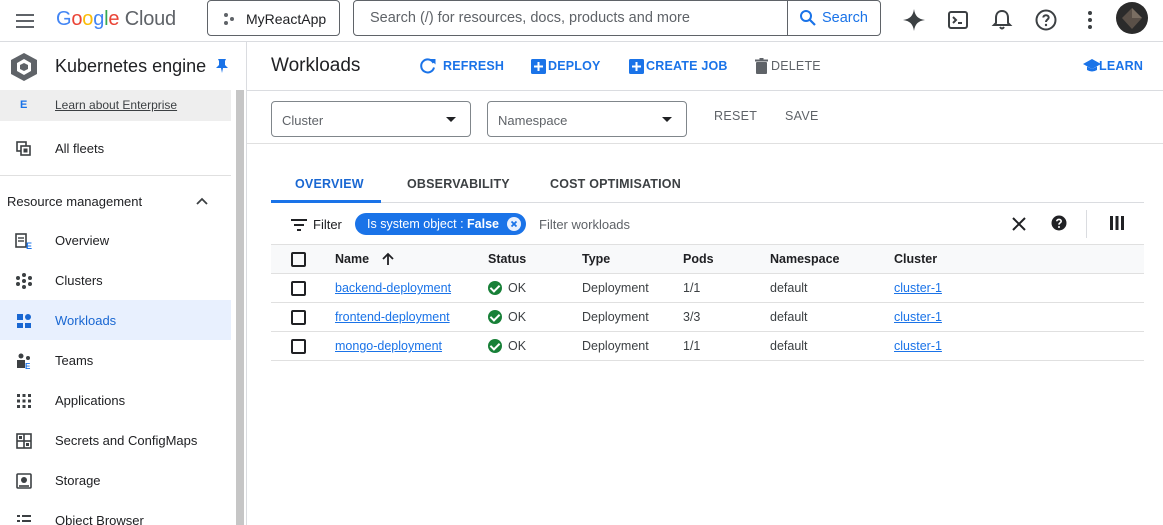  Describe the element at coordinates (761, 66) in the screenshot. I see `trash-icon` at that location.